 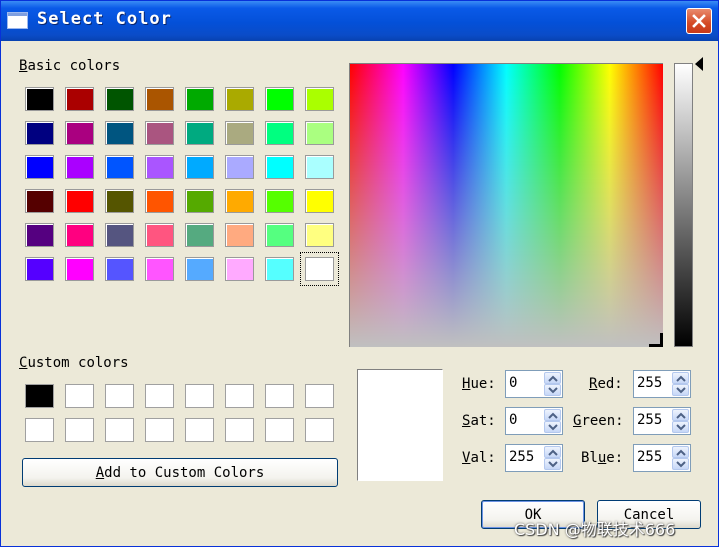 What do you see at coordinates (479, 384) in the screenshot?
I see `hue-label: Hue:` at bounding box center [479, 384].